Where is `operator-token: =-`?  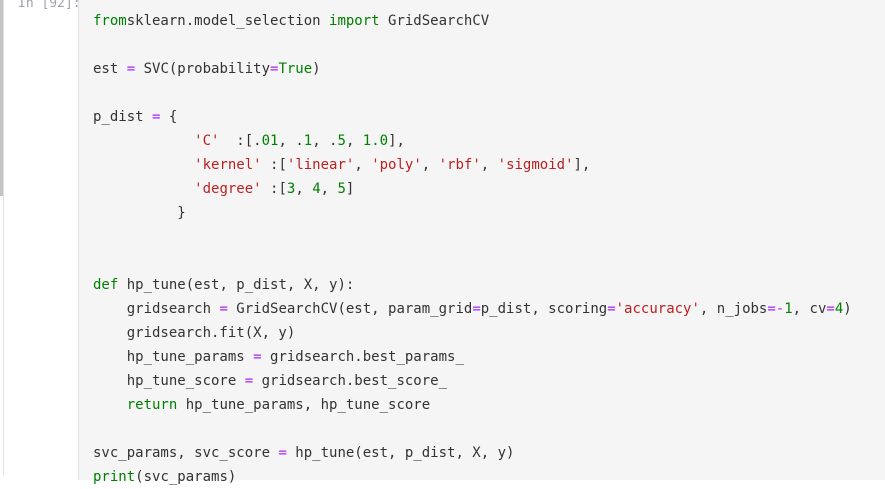
operator-token: =- is located at coordinates (776, 309).